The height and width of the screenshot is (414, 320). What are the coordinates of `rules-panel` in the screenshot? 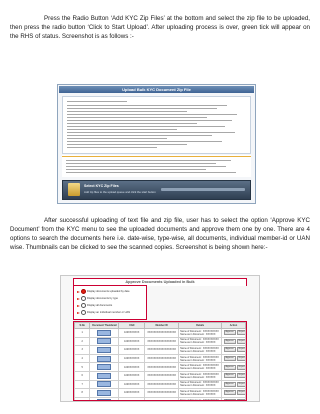 It's located at (156, 166).